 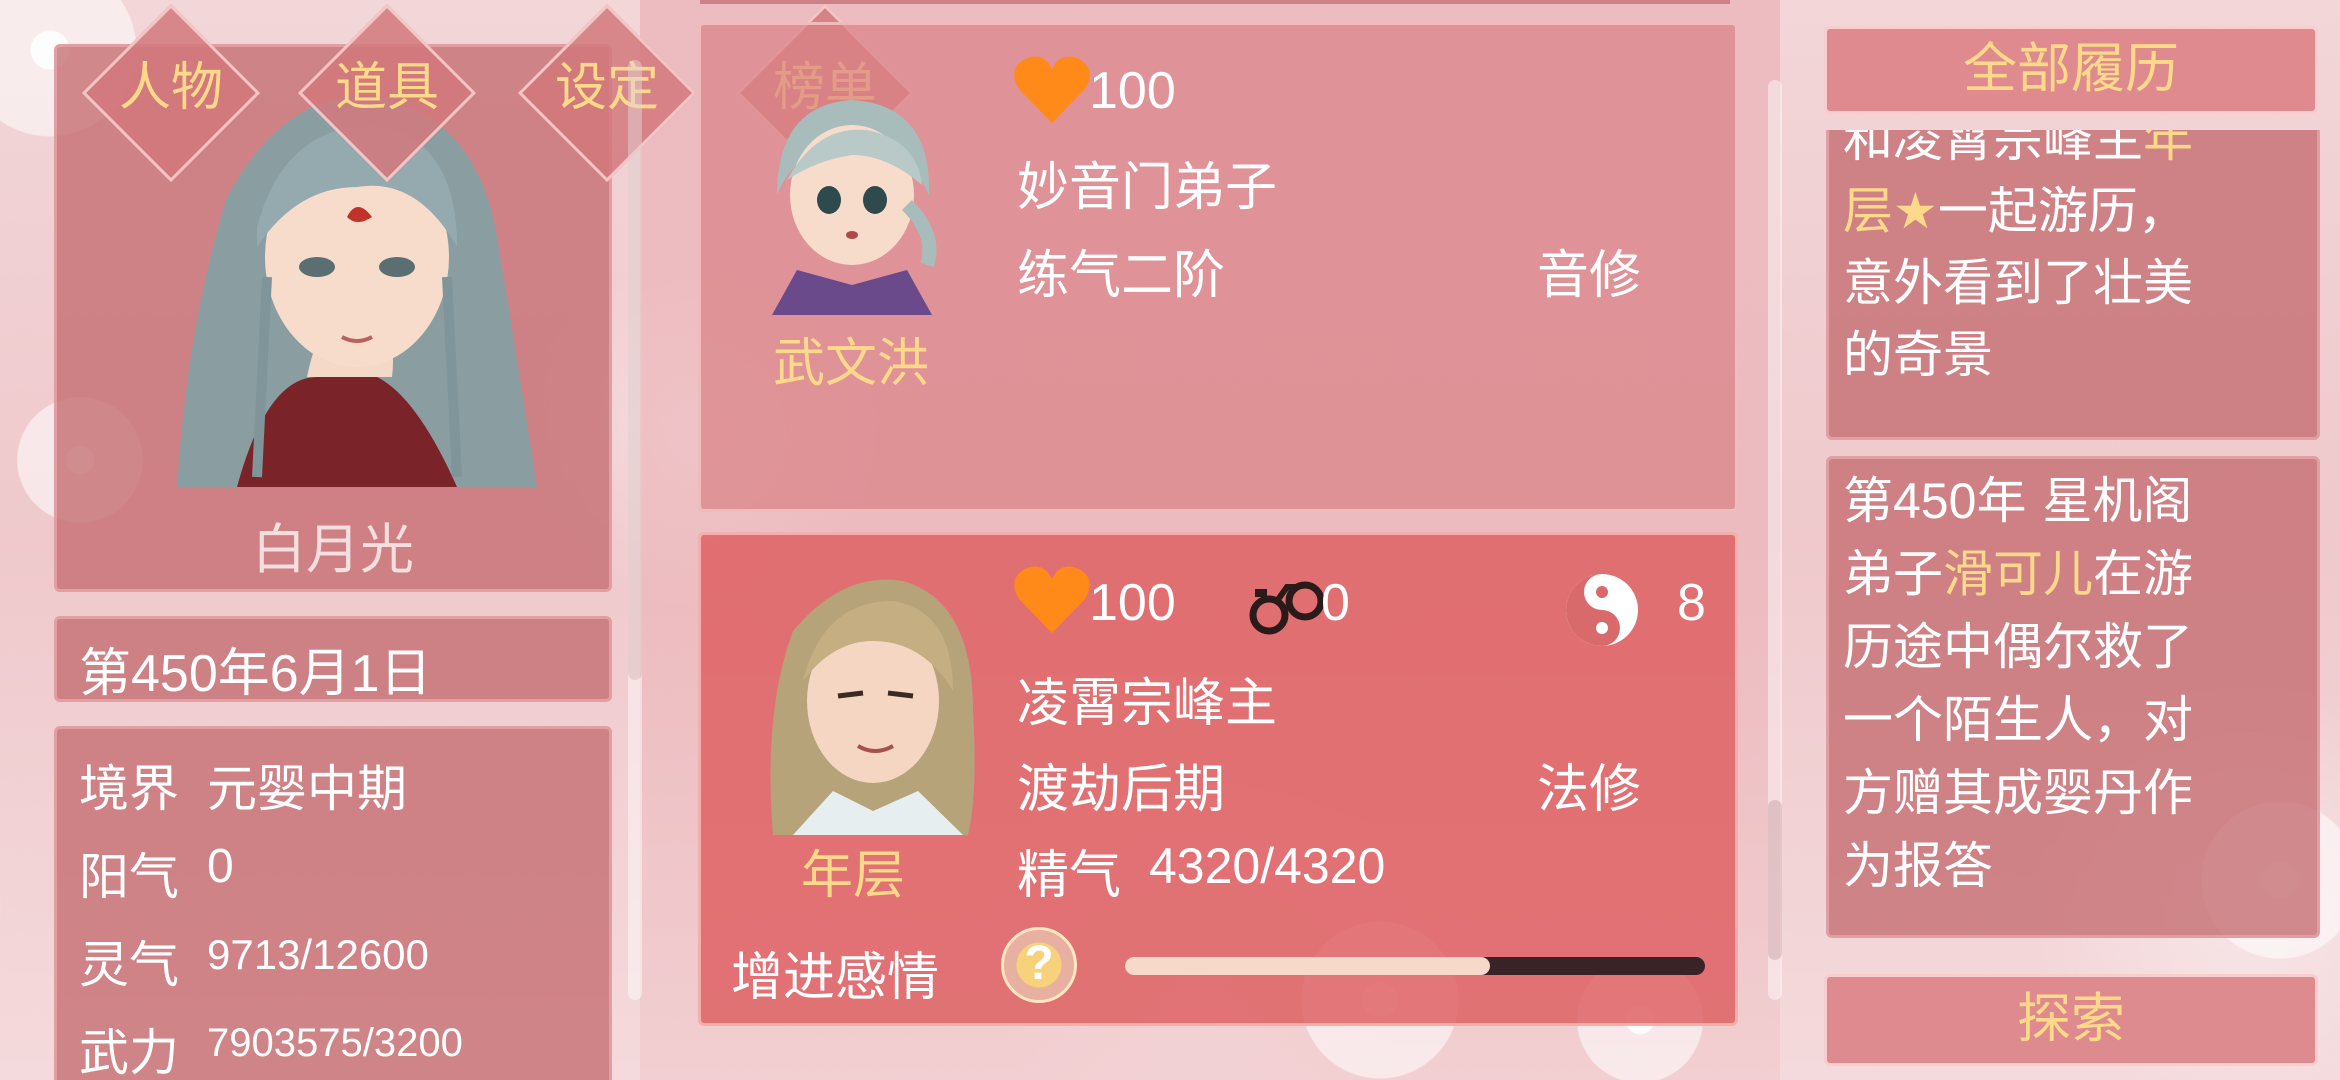 I want to click on character-sect: 凌霄宗峰主, so click(x=1147, y=704).